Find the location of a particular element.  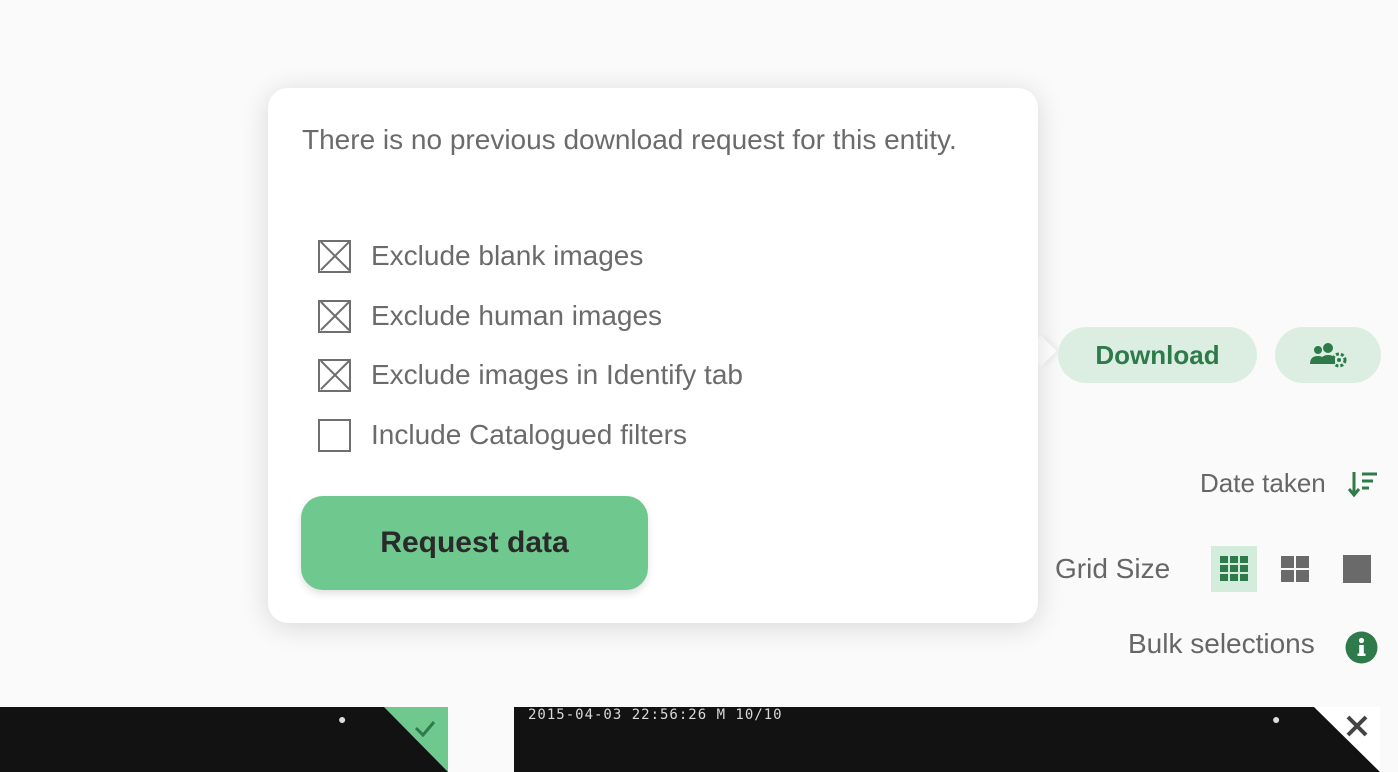

large-grid-icon is located at coordinates (1357, 569).